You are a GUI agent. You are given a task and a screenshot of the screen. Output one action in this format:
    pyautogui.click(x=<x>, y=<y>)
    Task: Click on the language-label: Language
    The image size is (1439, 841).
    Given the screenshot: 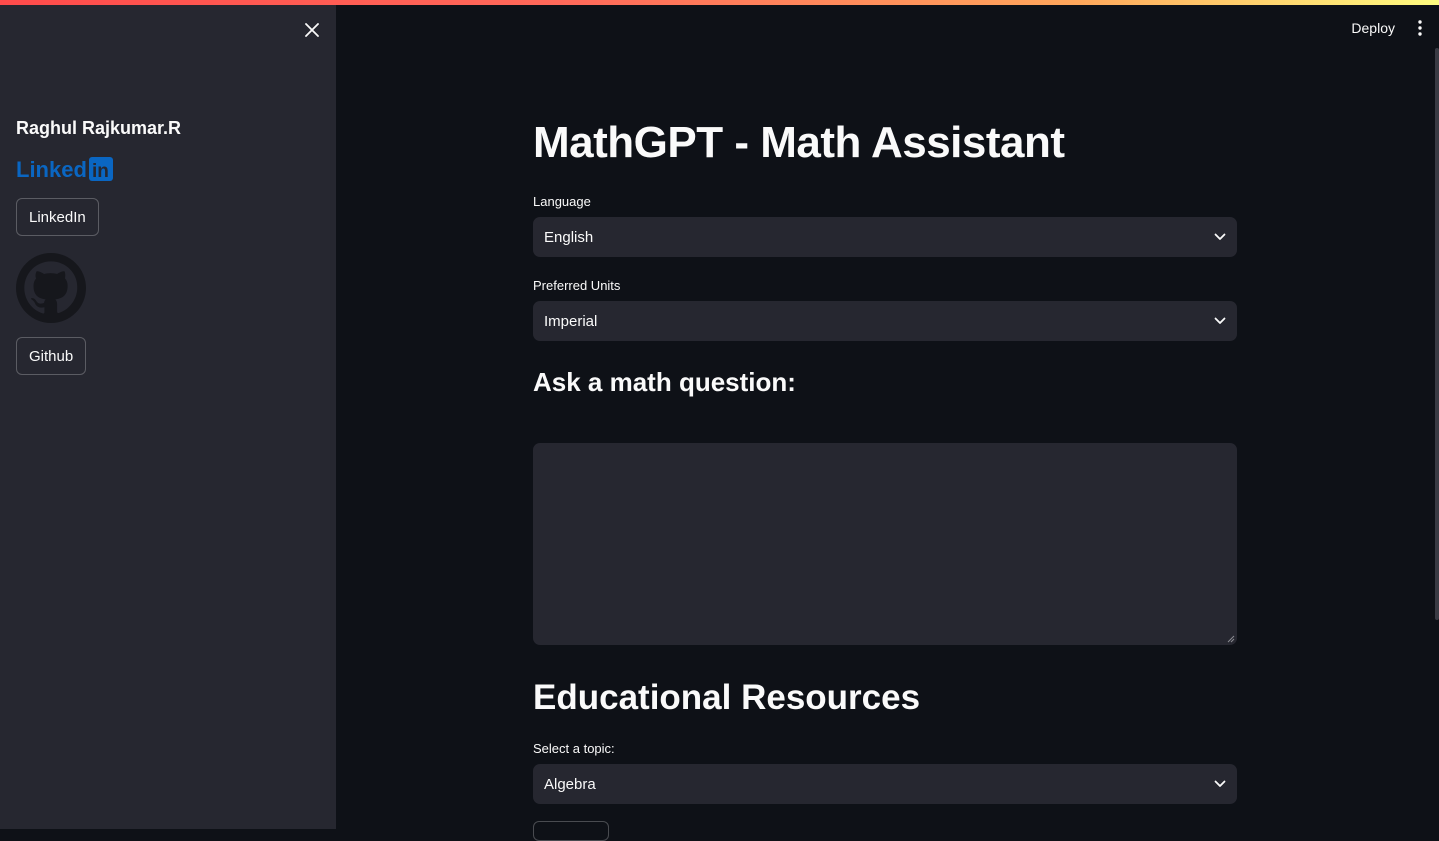 What is the action you would take?
    pyautogui.click(x=562, y=201)
    